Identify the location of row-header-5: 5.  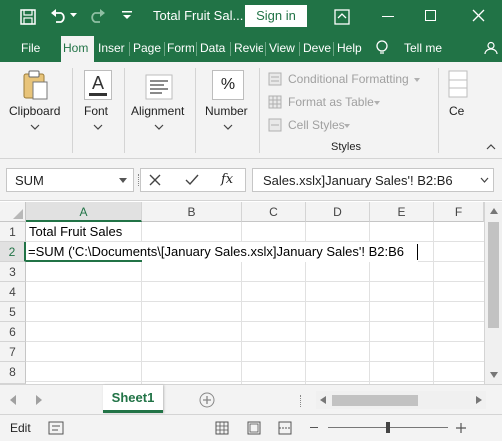
(13, 312).